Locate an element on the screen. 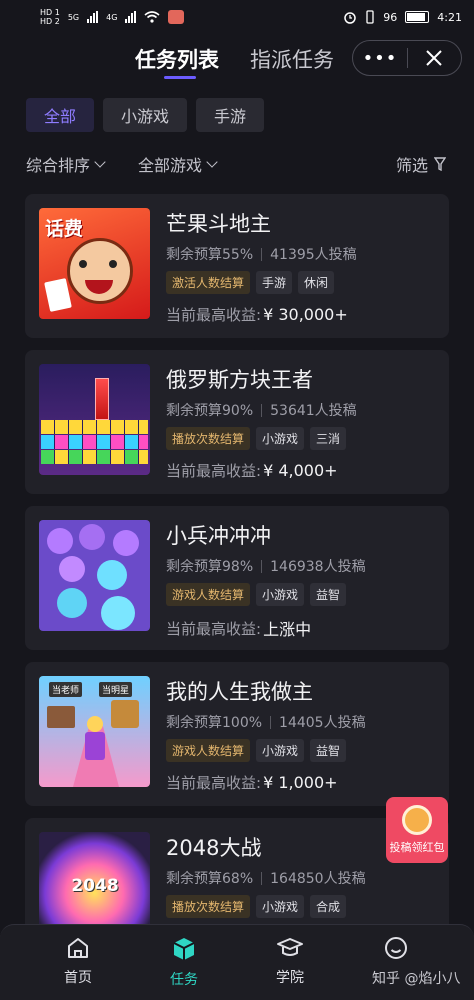 The image size is (474, 1000). card-tags: 播放次数结算 小游戏 三消 is located at coordinates (256, 438).